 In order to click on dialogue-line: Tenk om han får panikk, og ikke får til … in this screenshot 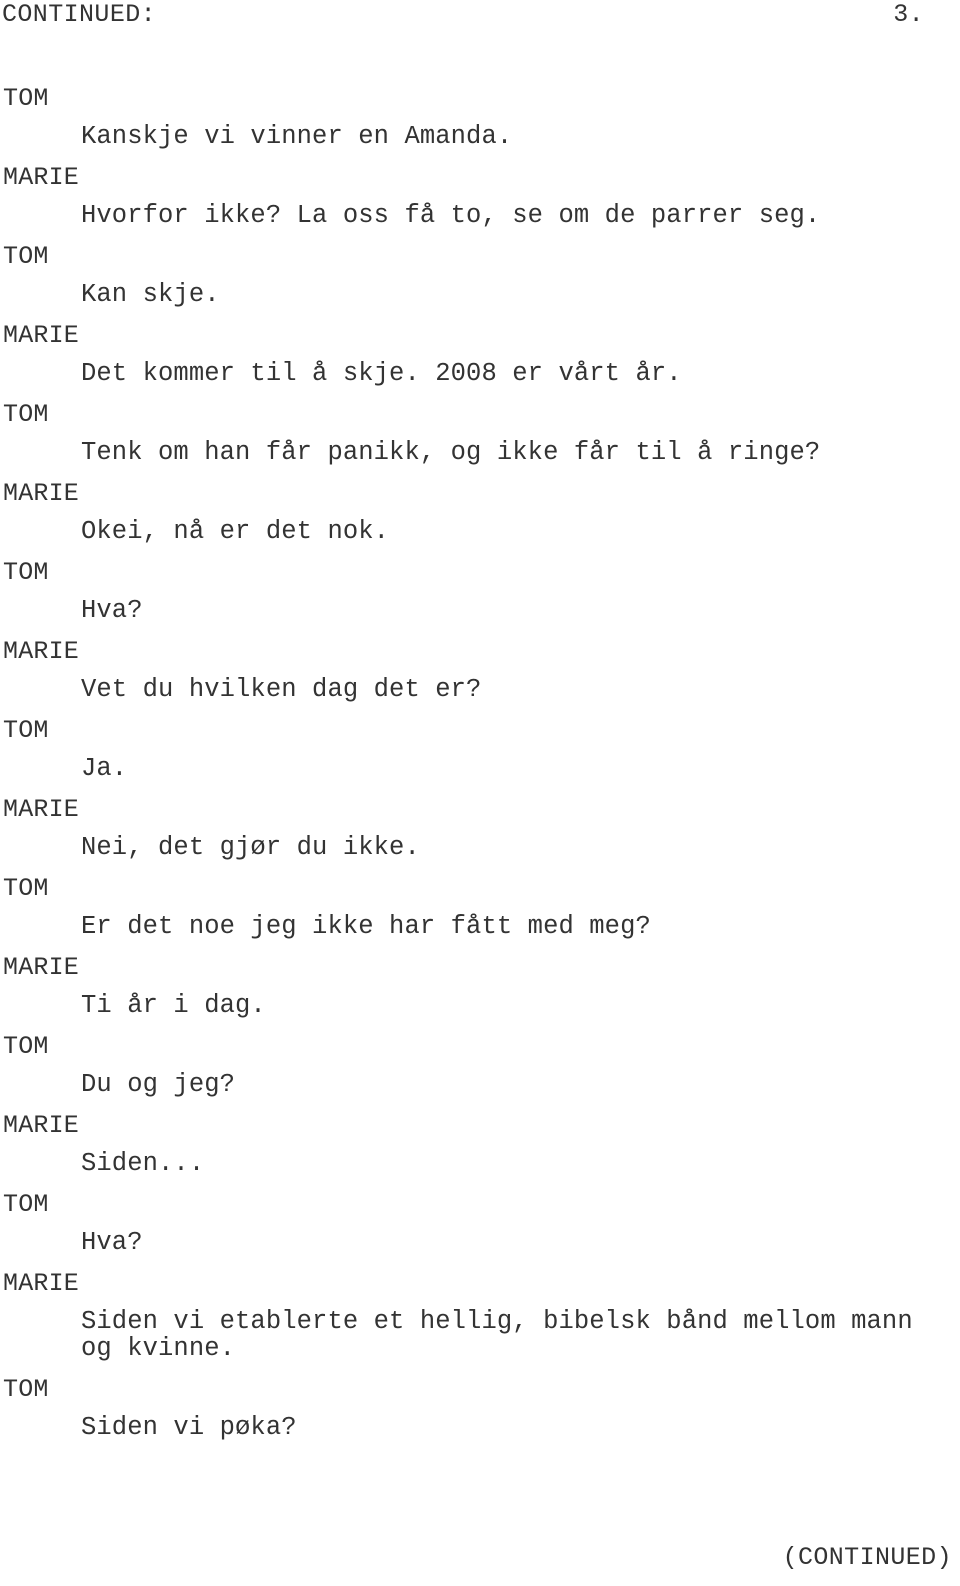, I will do `click(451, 452)`.